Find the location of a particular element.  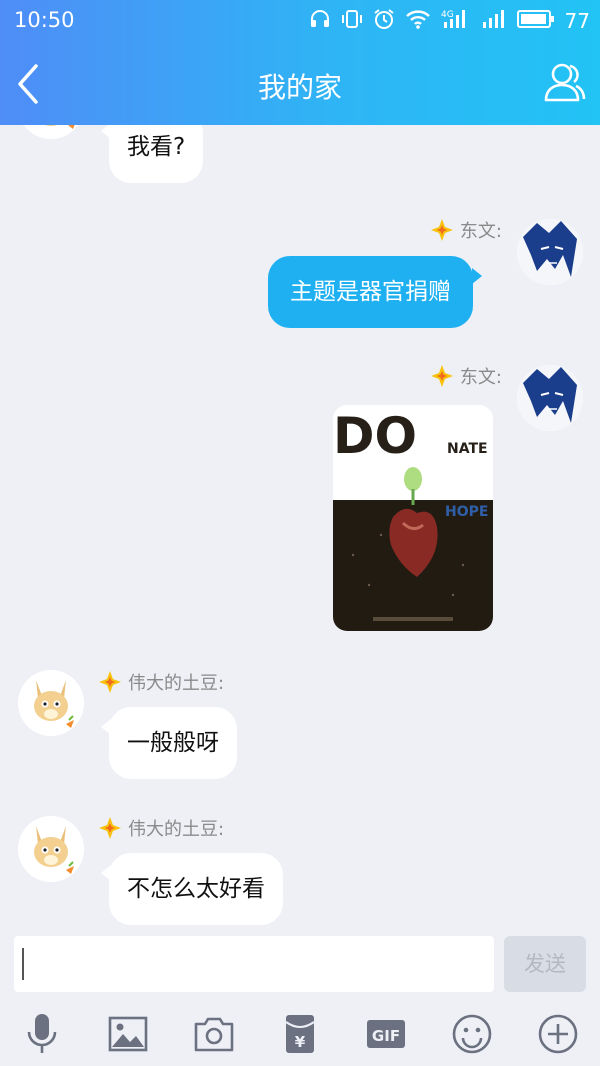

send-button: 发送 is located at coordinates (545, 964).